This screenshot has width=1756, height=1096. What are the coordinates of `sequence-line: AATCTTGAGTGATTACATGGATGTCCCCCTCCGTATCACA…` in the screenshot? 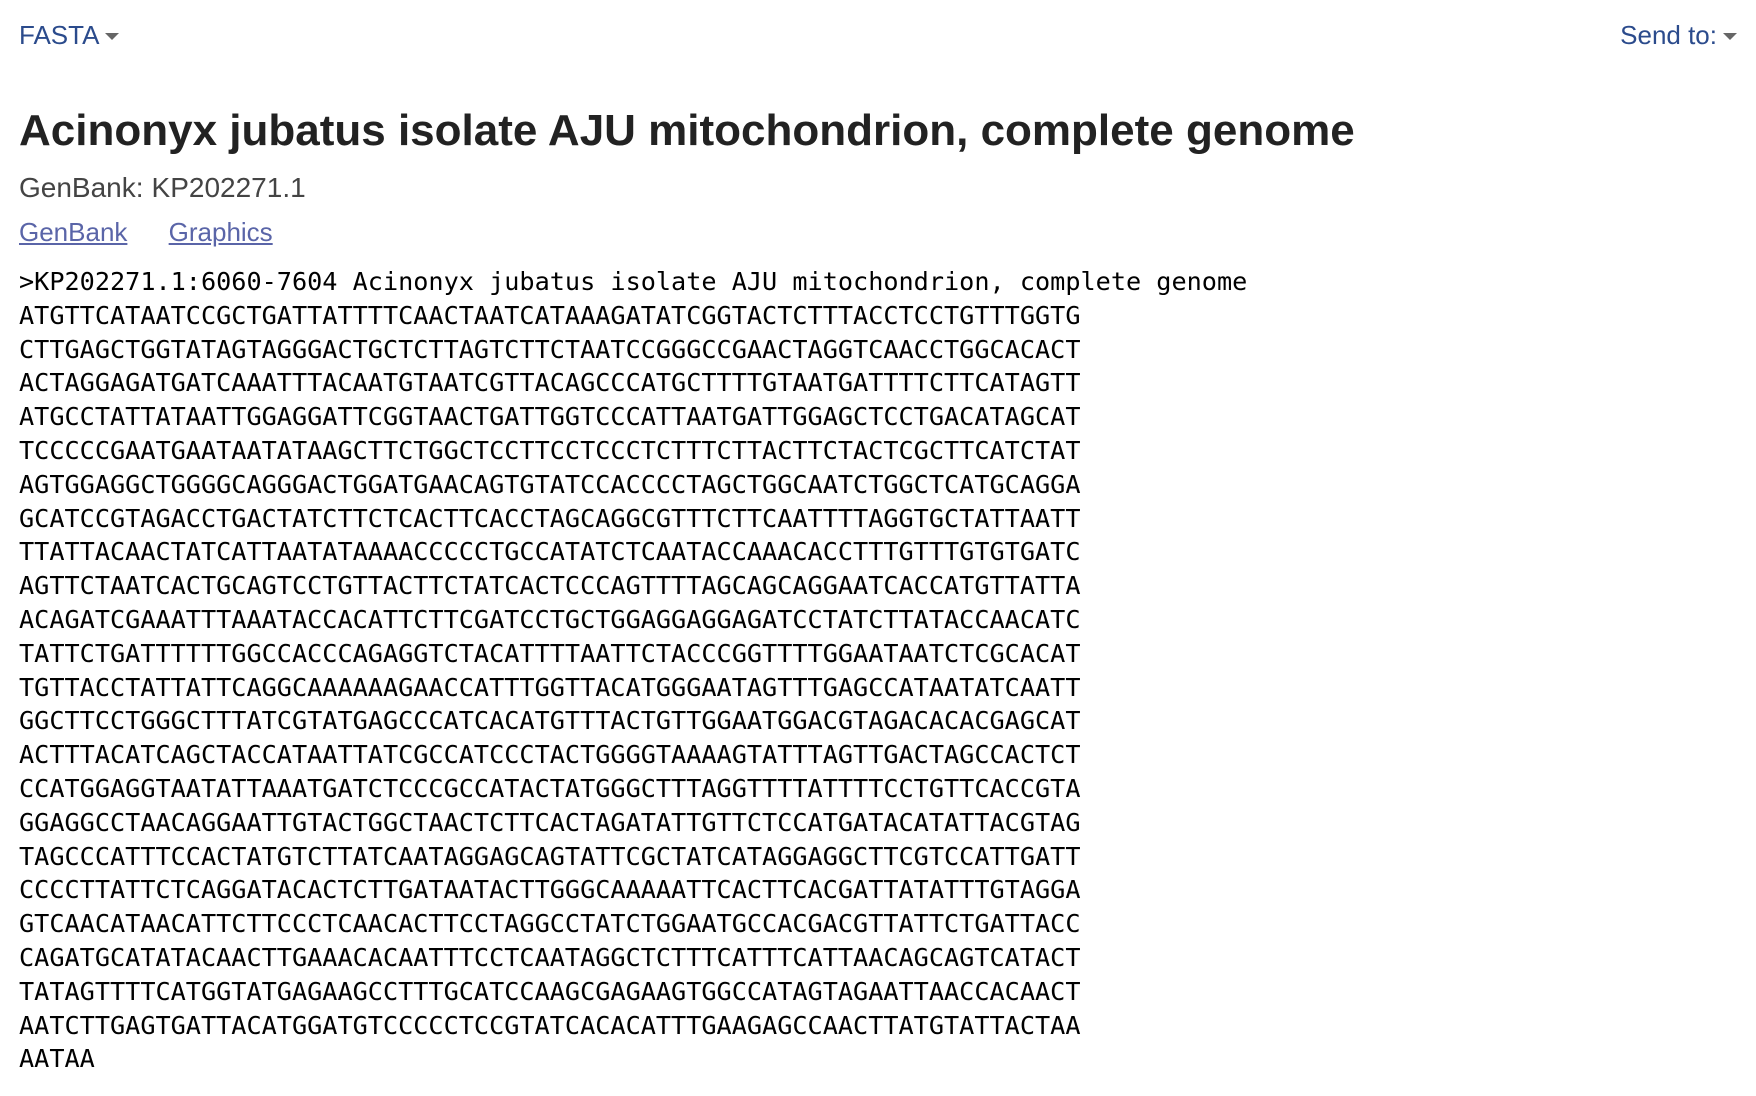 It's located at (550, 1025).